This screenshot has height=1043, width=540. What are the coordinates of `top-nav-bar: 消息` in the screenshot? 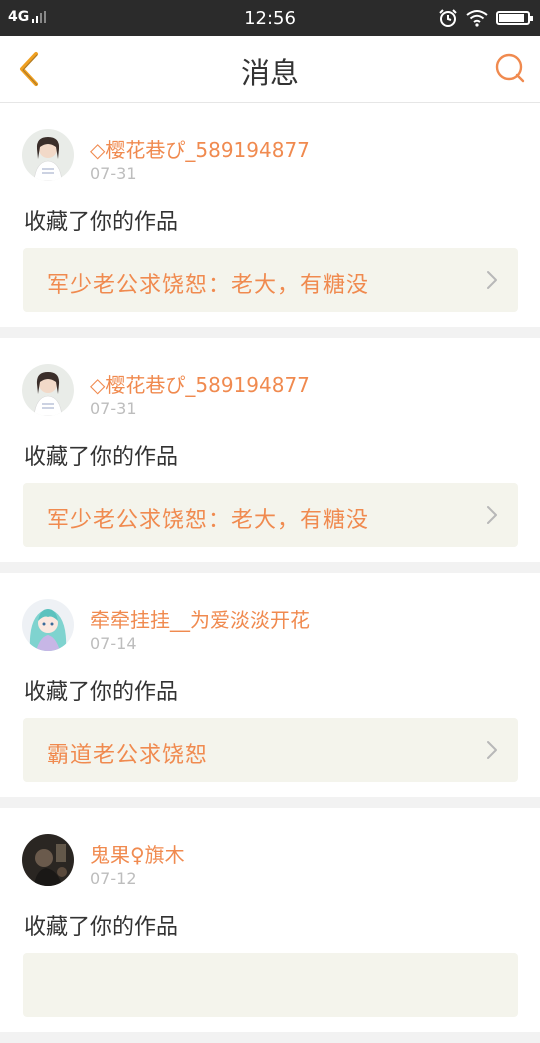 It's located at (270, 69).